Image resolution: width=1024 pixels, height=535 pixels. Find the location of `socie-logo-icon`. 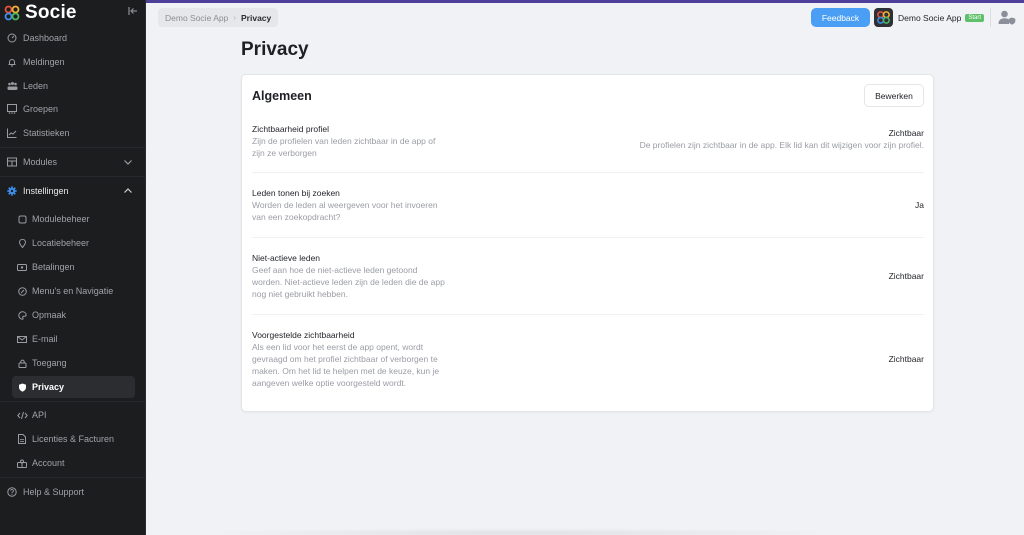

socie-logo-icon is located at coordinates (12, 13).